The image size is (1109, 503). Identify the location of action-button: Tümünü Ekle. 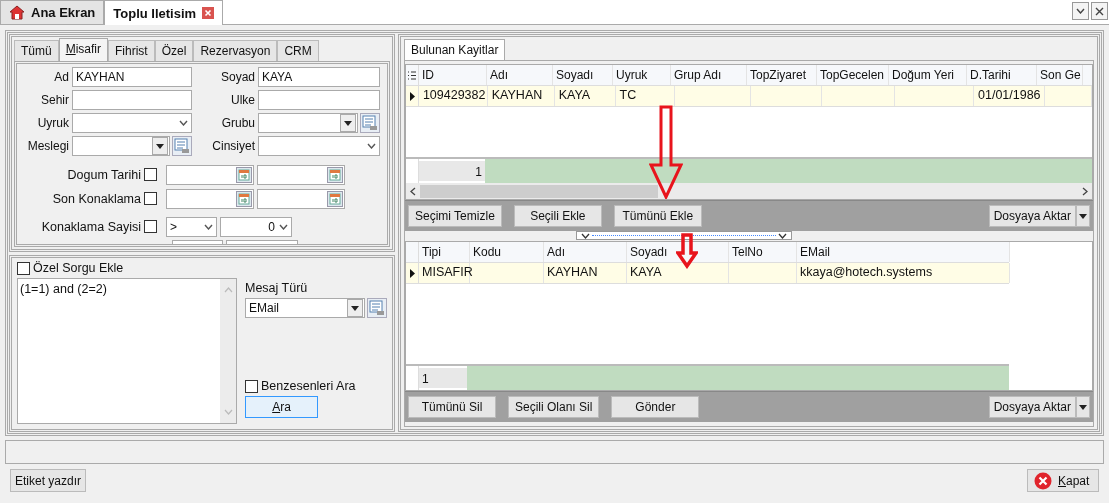
(657, 216).